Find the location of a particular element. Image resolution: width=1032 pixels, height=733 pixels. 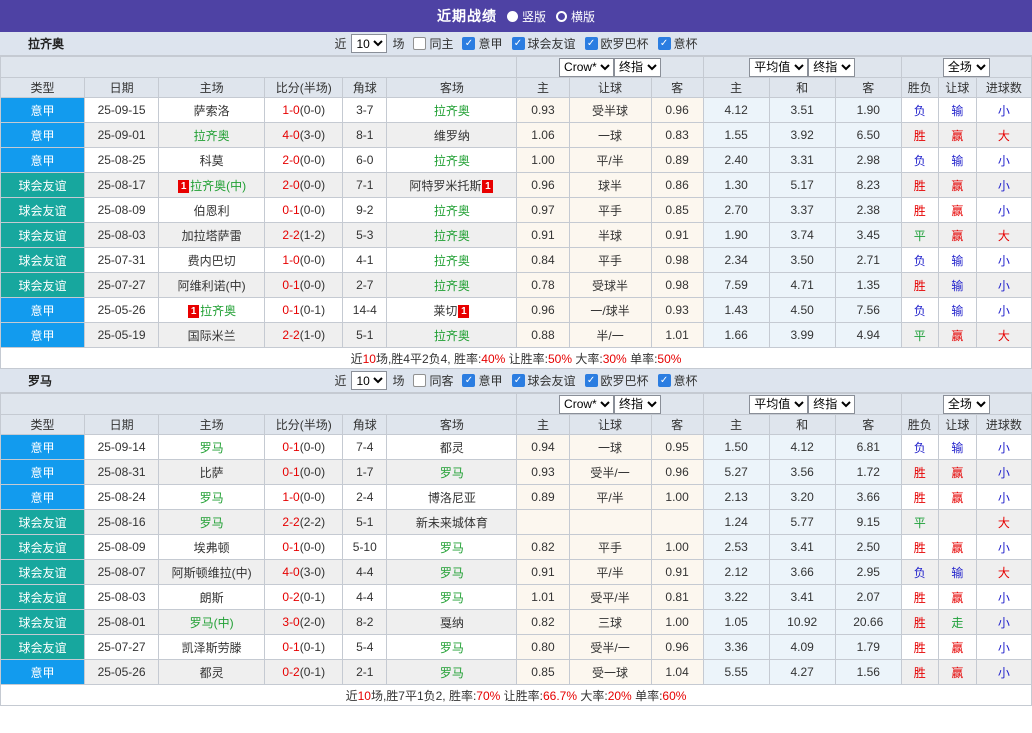

home-team-cell: 拉齐奥 is located at coordinates (212, 135).